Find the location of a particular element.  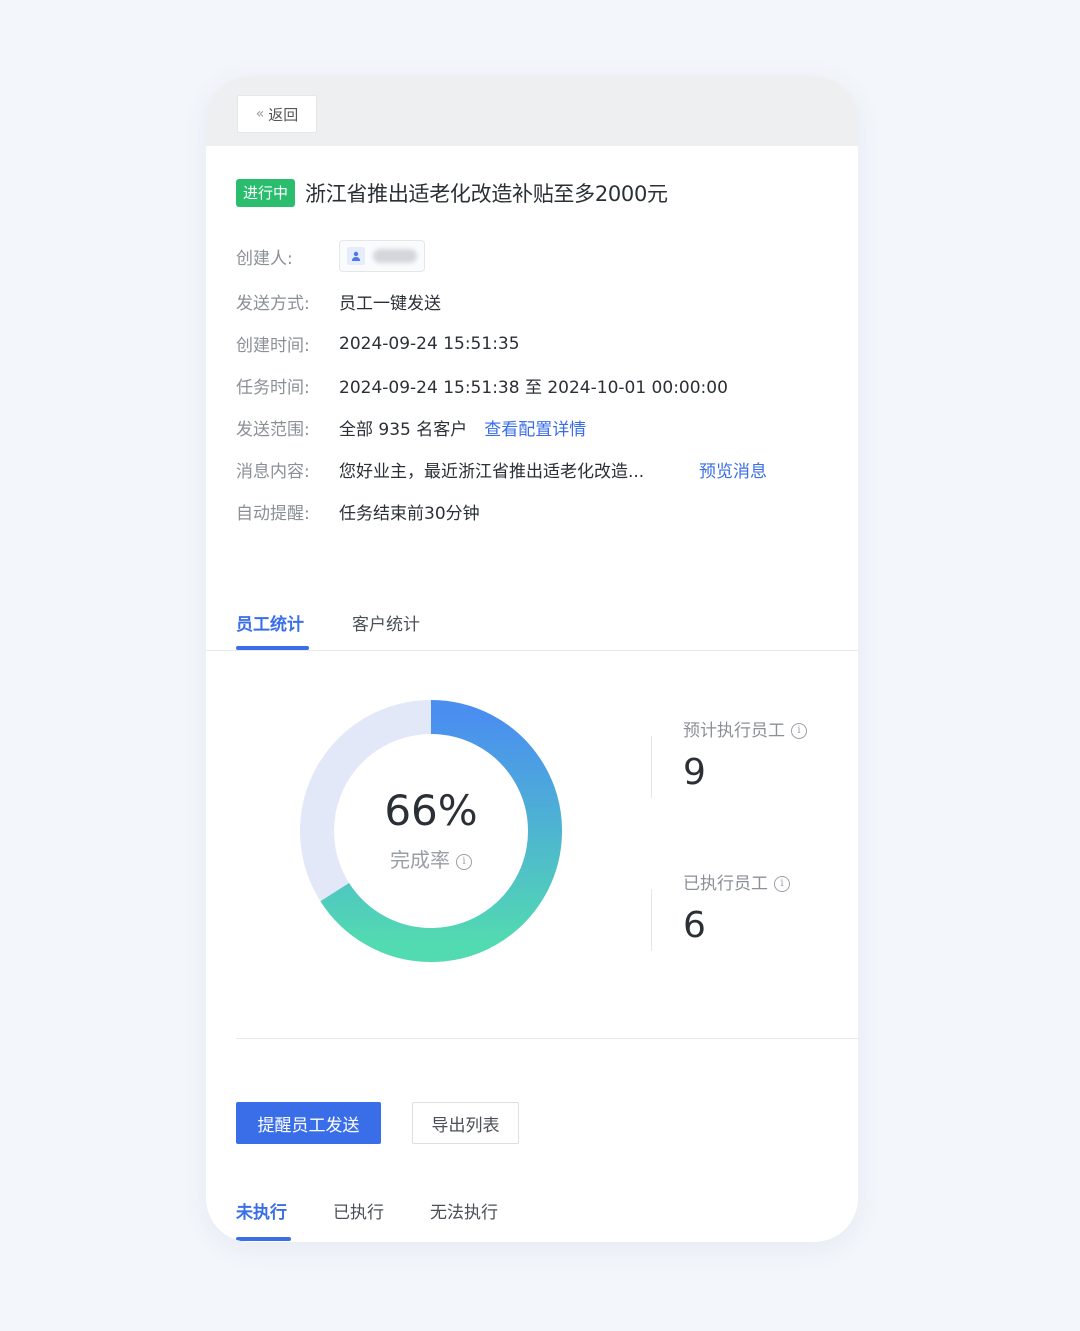

donut-center: 66% 完成率 i is located at coordinates (431, 831).